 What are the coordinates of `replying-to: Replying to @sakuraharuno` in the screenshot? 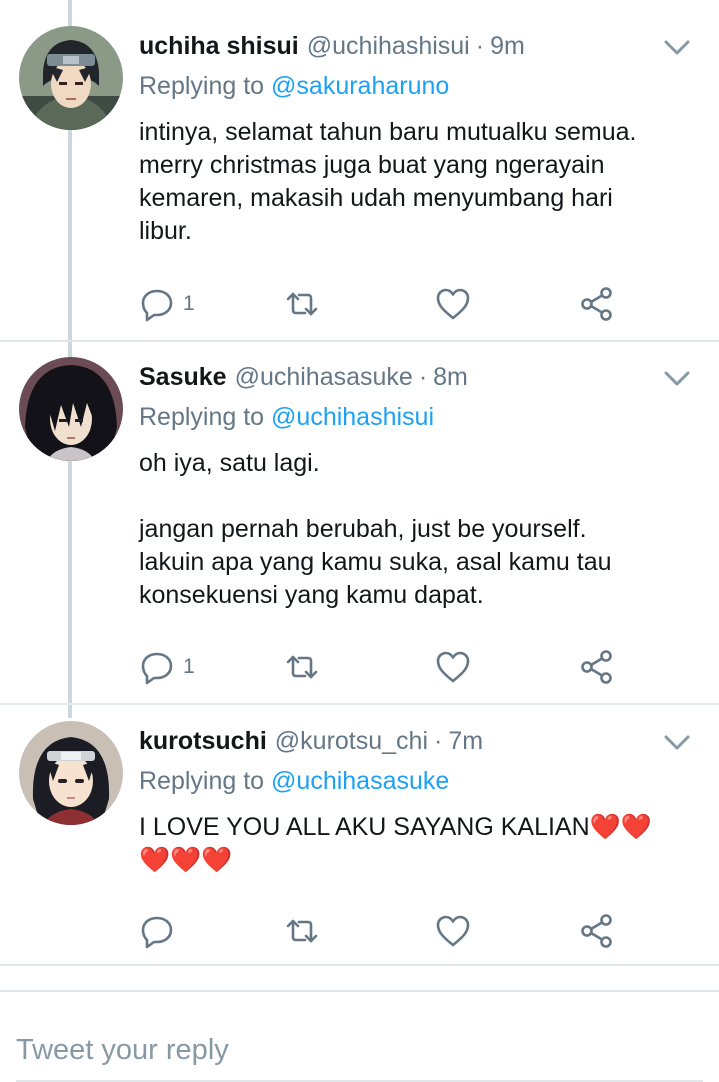 It's located at (294, 86).